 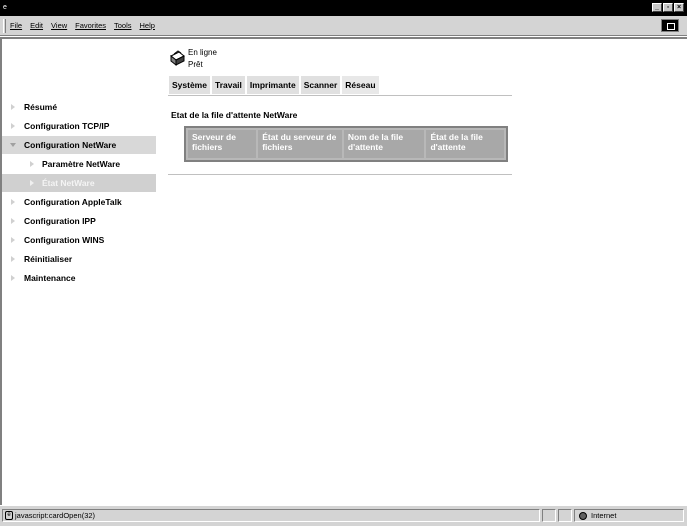 I want to click on menu-view: View, so click(x=59, y=25).